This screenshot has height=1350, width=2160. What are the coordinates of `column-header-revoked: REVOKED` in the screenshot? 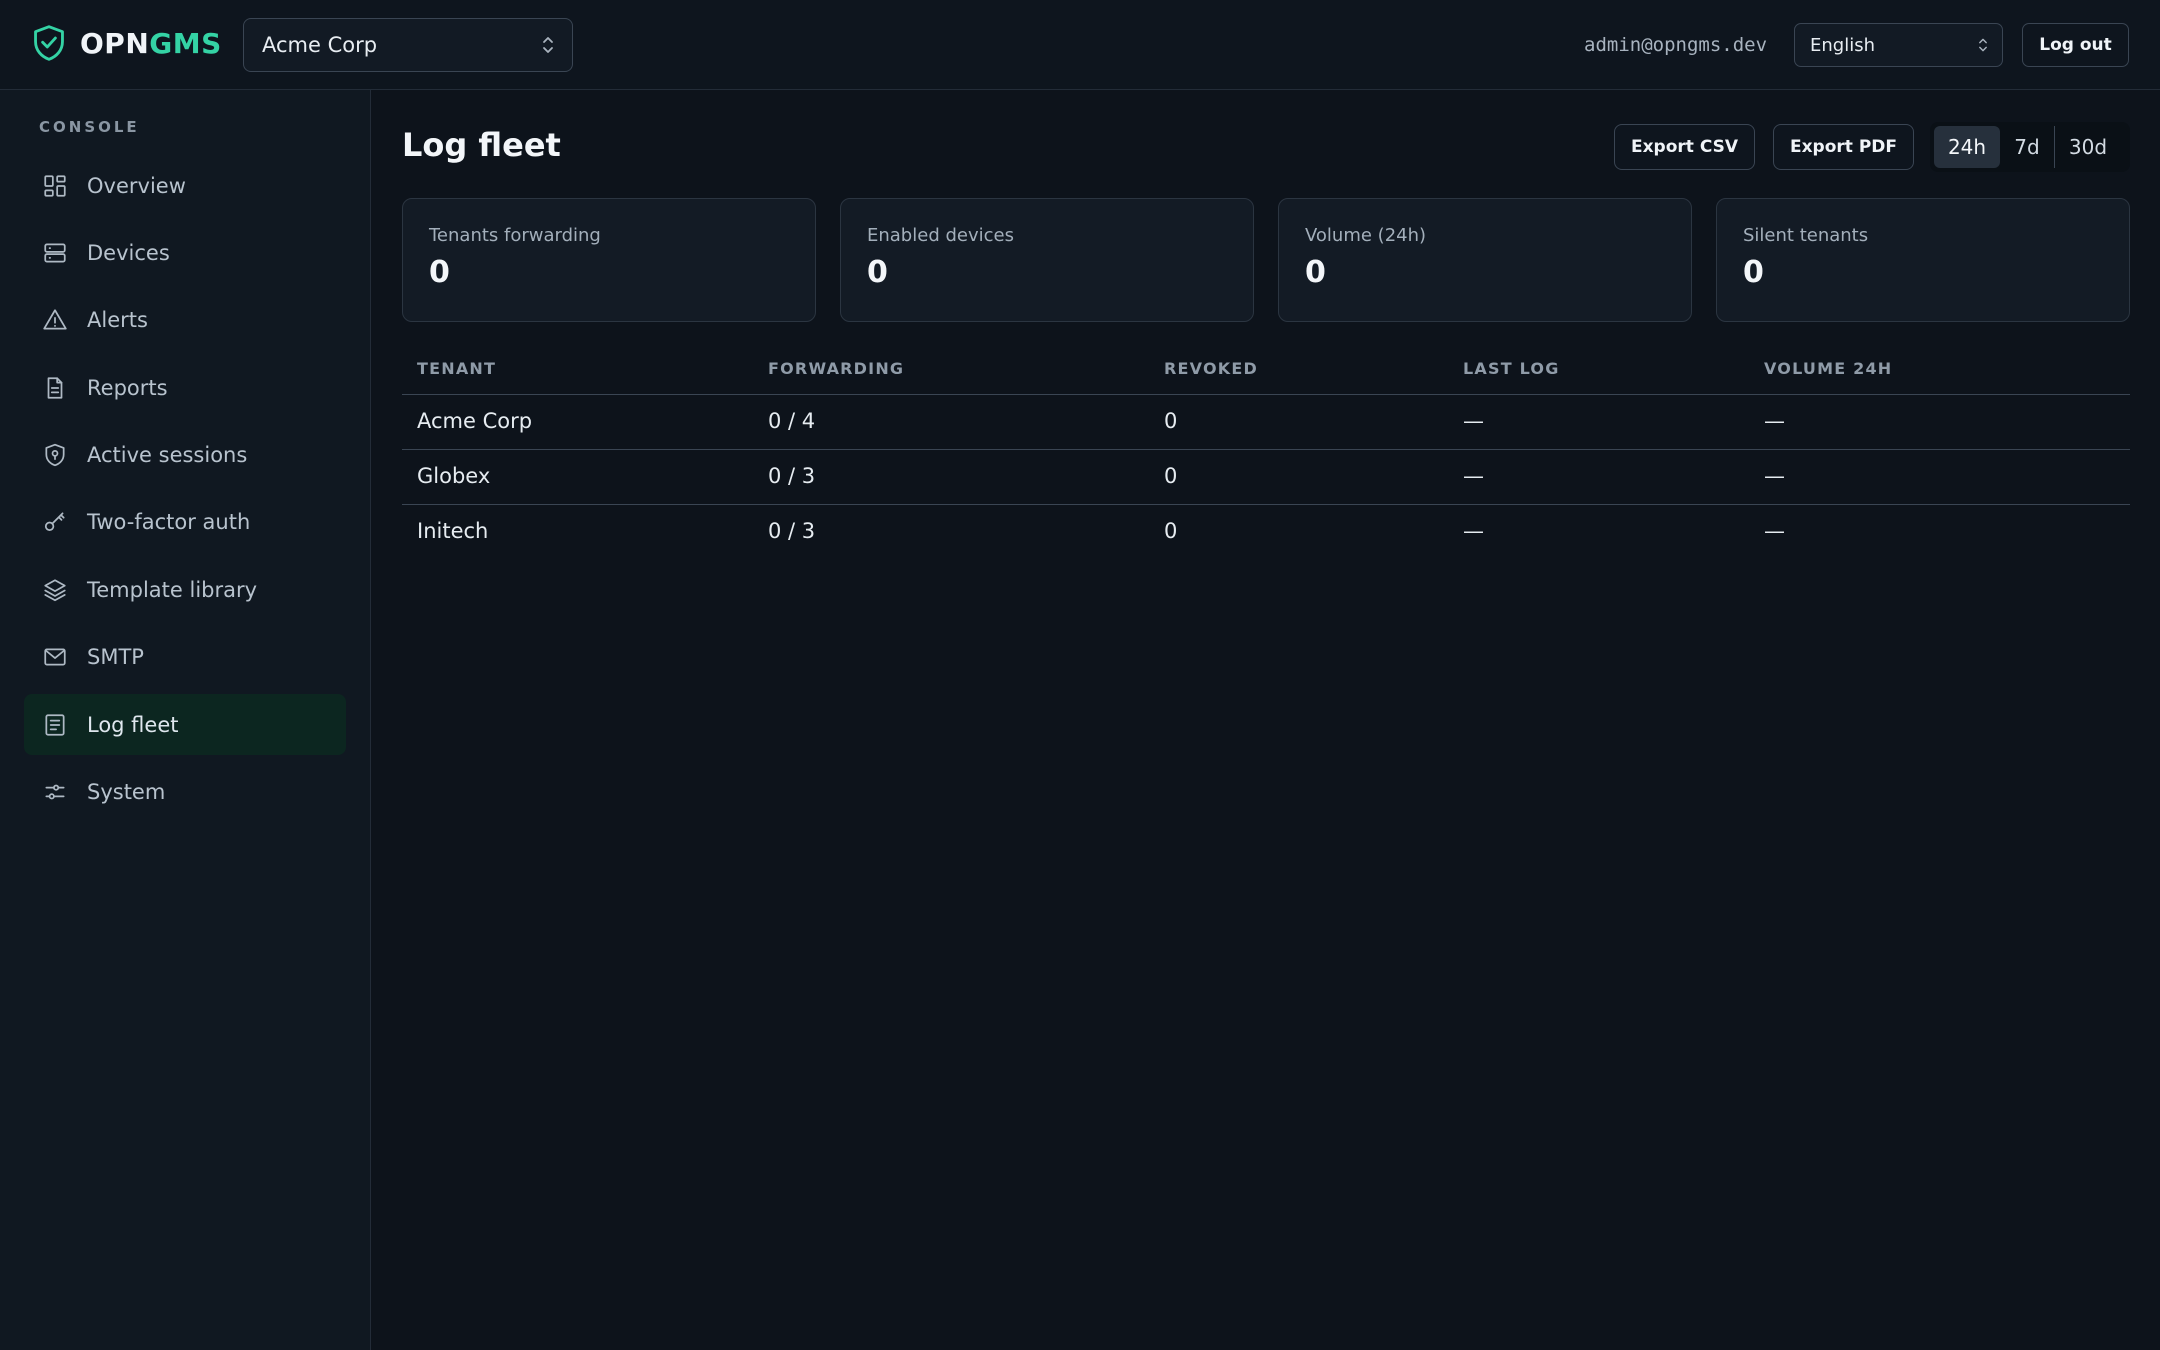 It's located at (1211, 368).